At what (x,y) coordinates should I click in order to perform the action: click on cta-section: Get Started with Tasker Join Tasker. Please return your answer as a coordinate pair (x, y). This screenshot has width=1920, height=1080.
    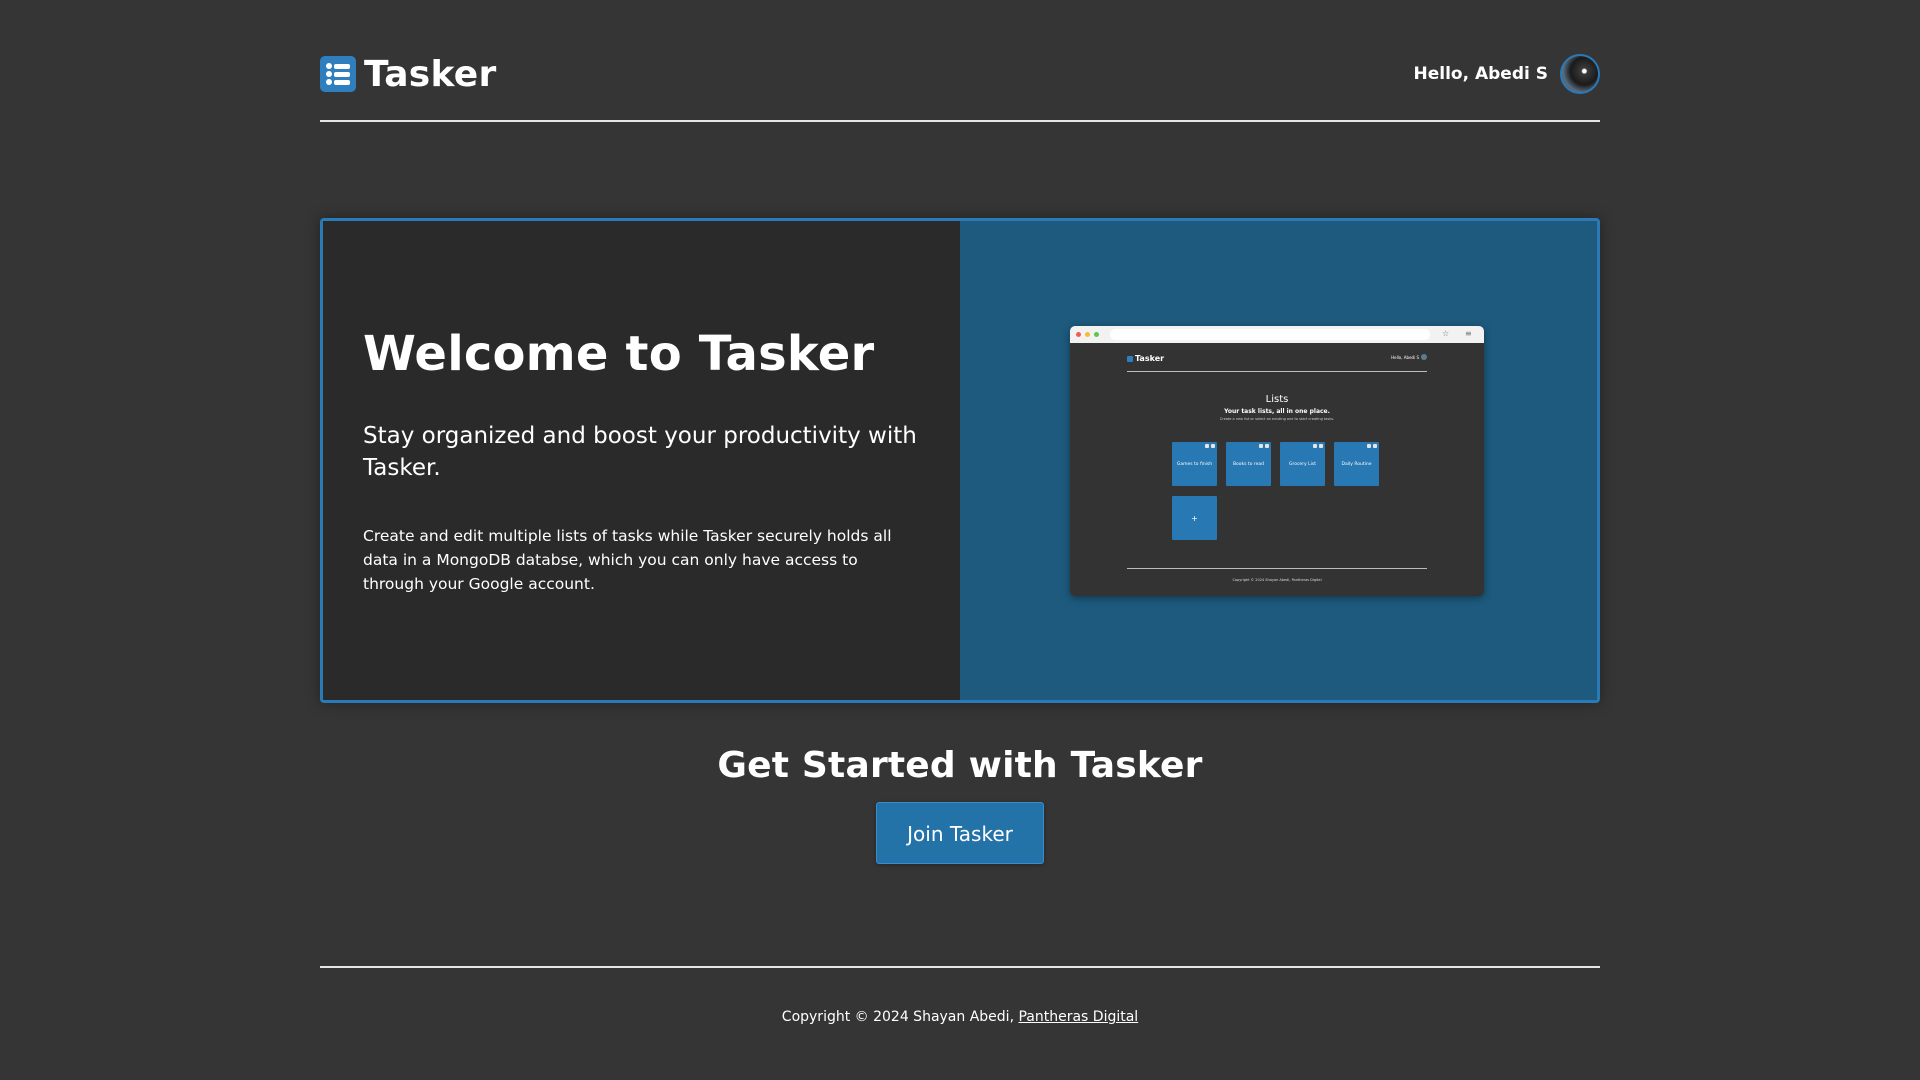
    Looking at the image, I should click on (960, 804).